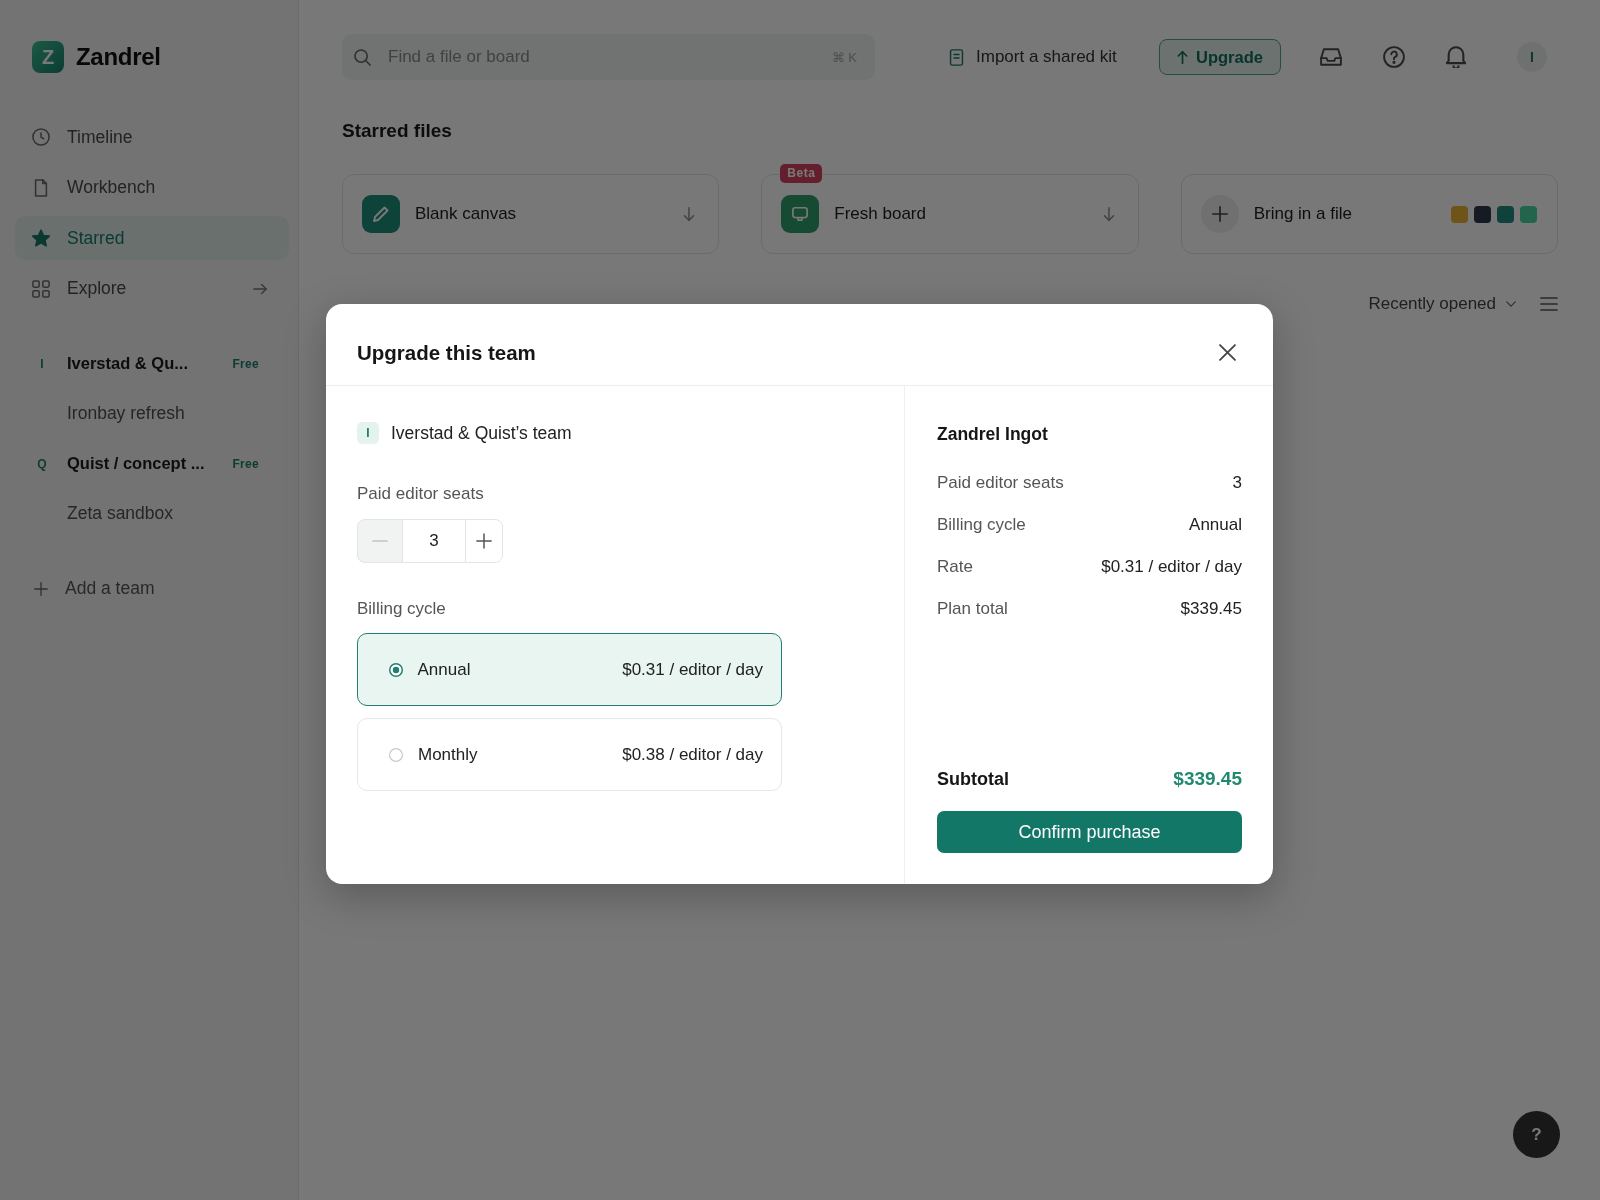  What do you see at coordinates (48, 57) in the screenshot?
I see `brand-logo: Z` at bounding box center [48, 57].